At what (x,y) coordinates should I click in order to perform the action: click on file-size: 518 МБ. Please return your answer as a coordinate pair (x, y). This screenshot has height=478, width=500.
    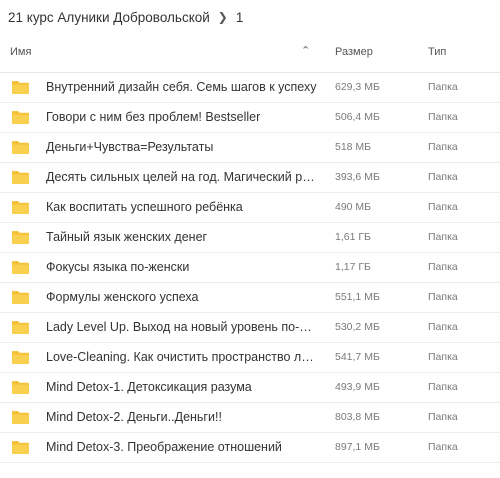
    Looking at the image, I should click on (353, 147).